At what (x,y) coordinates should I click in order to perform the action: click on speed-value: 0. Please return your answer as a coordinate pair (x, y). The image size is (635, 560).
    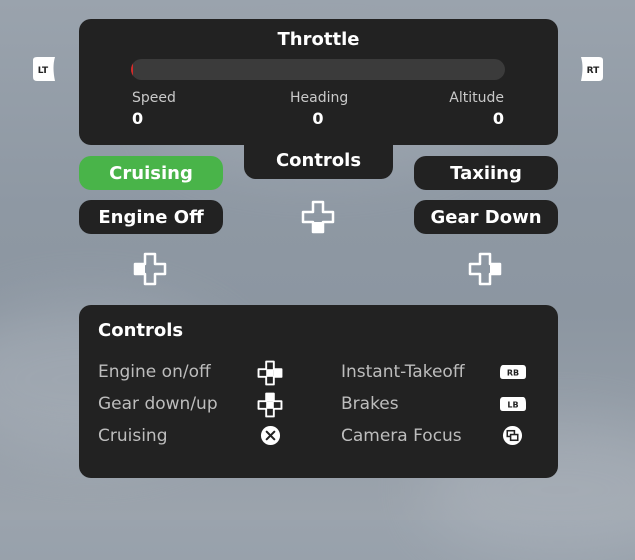
    Looking at the image, I should click on (138, 118).